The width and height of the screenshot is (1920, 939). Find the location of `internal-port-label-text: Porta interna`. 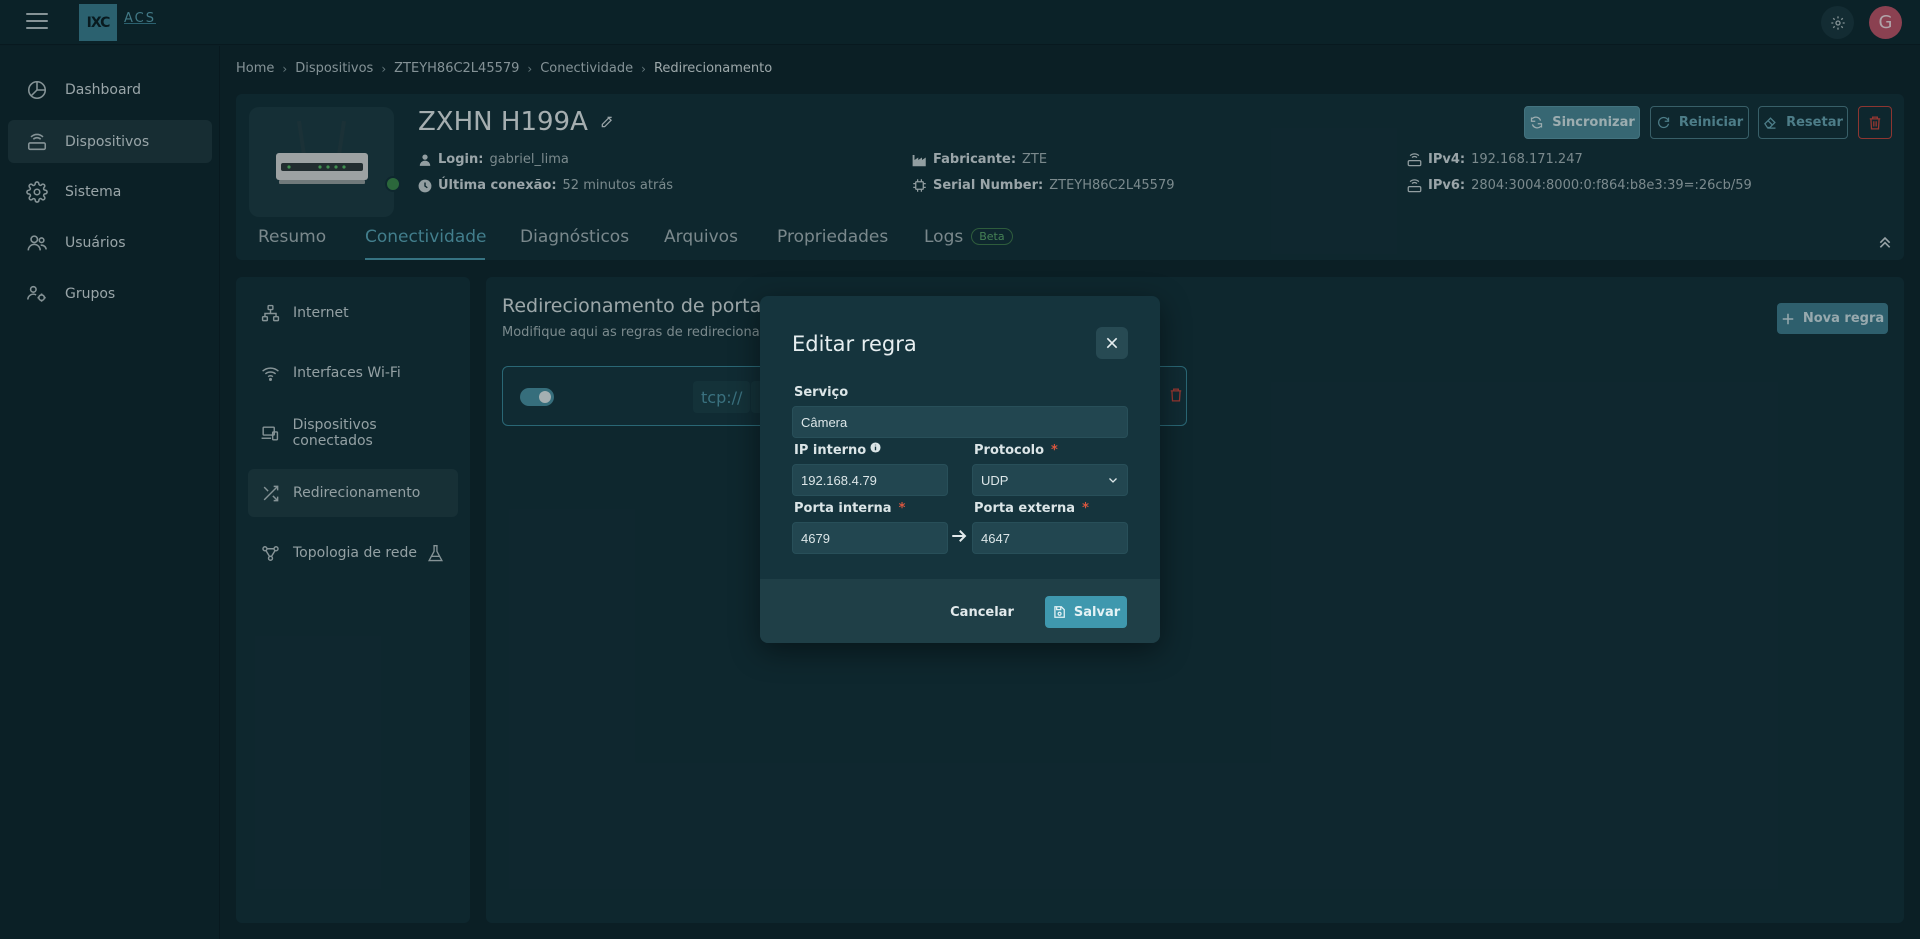

internal-port-label-text: Porta interna is located at coordinates (843, 508).